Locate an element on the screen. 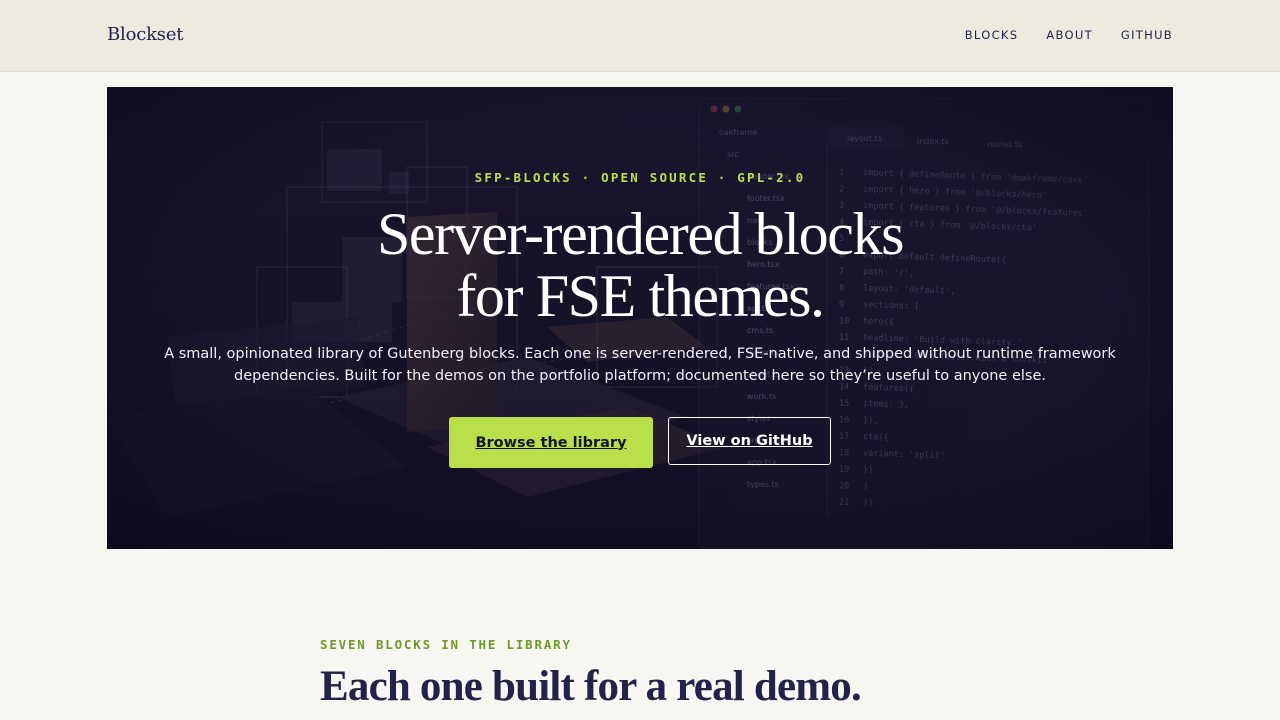 The width and height of the screenshot is (1280, 720). section-eyebrow: SEVEN BLOCKS IN THE LIBRARY is located at coordinates (446, 644).